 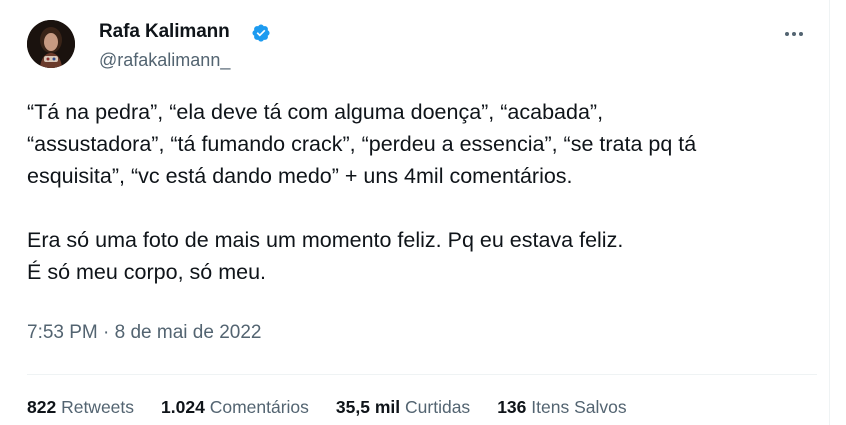 What do you see at coordinates (146, 272) in the screenshot?
I see `tweet-line: É só meu corpo, só meu.` at bounding box center [146, 272].